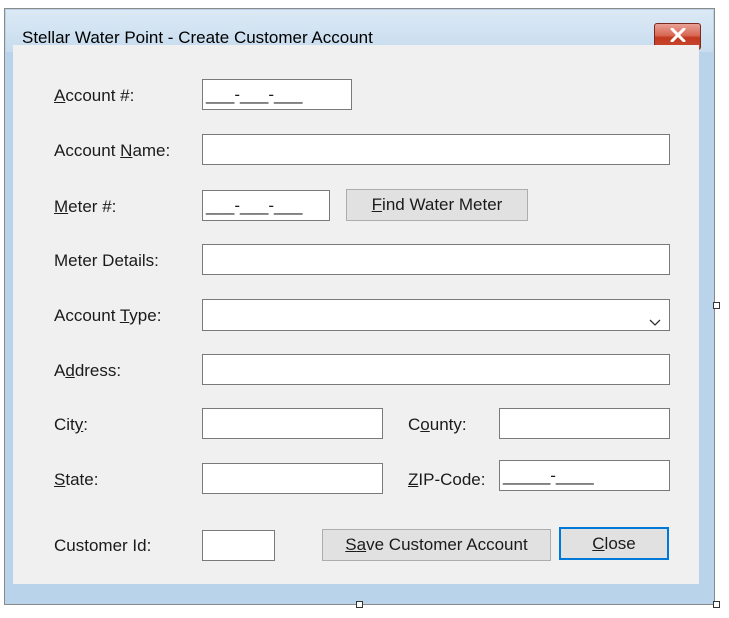 The image size is (729, 618). Describe the element at coordinates (106, 260) in the screenshot. I see `meter-details-label: Meter Details:` at that location.